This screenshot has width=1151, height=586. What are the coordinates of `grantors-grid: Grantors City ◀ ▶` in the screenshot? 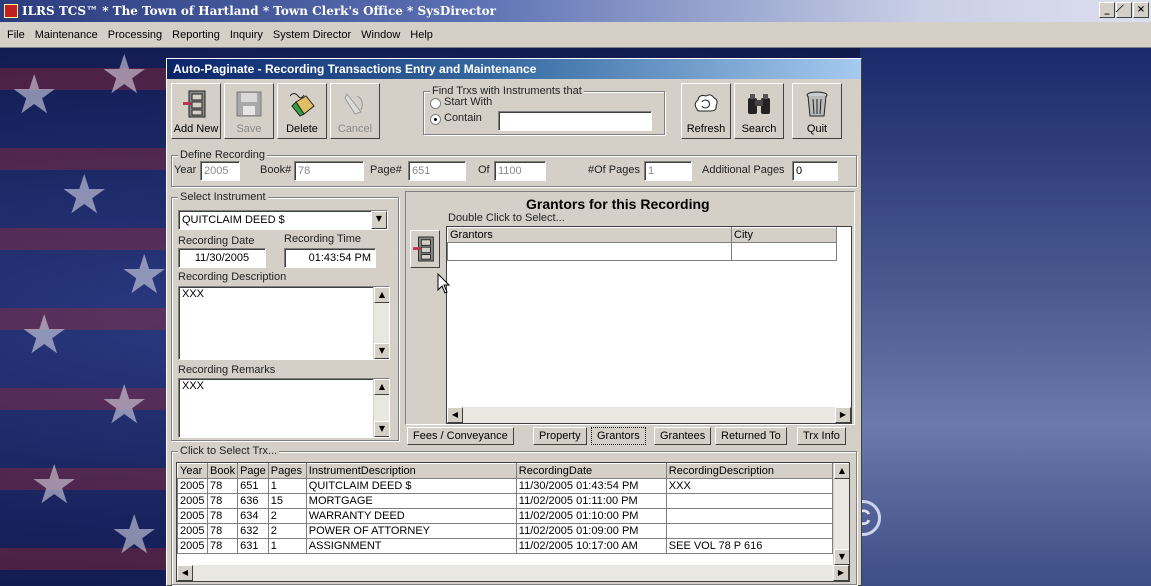 It's located at (649, 325).